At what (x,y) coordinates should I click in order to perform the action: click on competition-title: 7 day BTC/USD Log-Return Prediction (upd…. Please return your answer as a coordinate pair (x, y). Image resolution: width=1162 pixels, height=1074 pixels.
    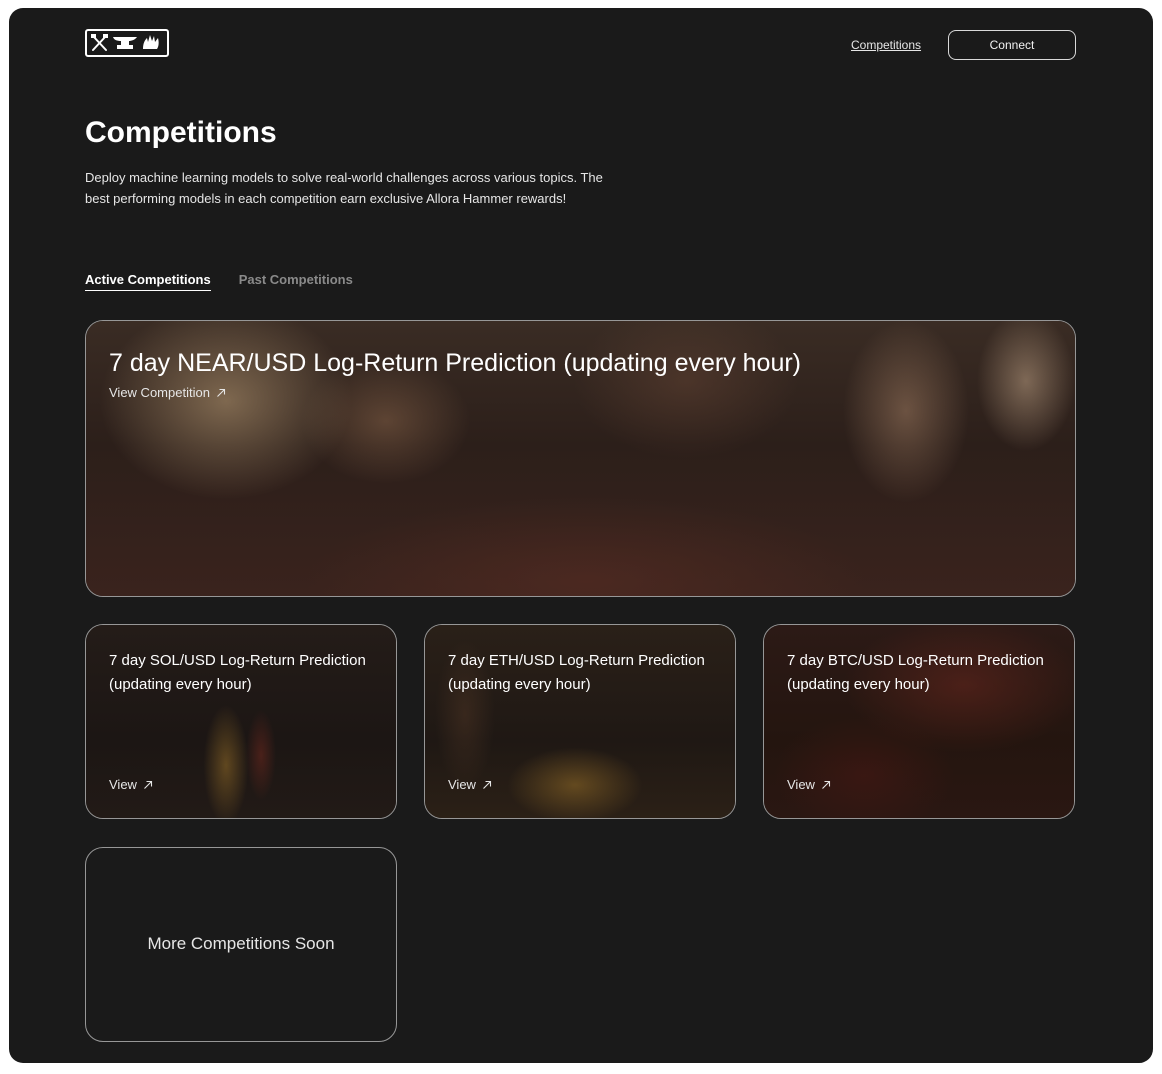
    Looking at the image, I should click on (915, 672).